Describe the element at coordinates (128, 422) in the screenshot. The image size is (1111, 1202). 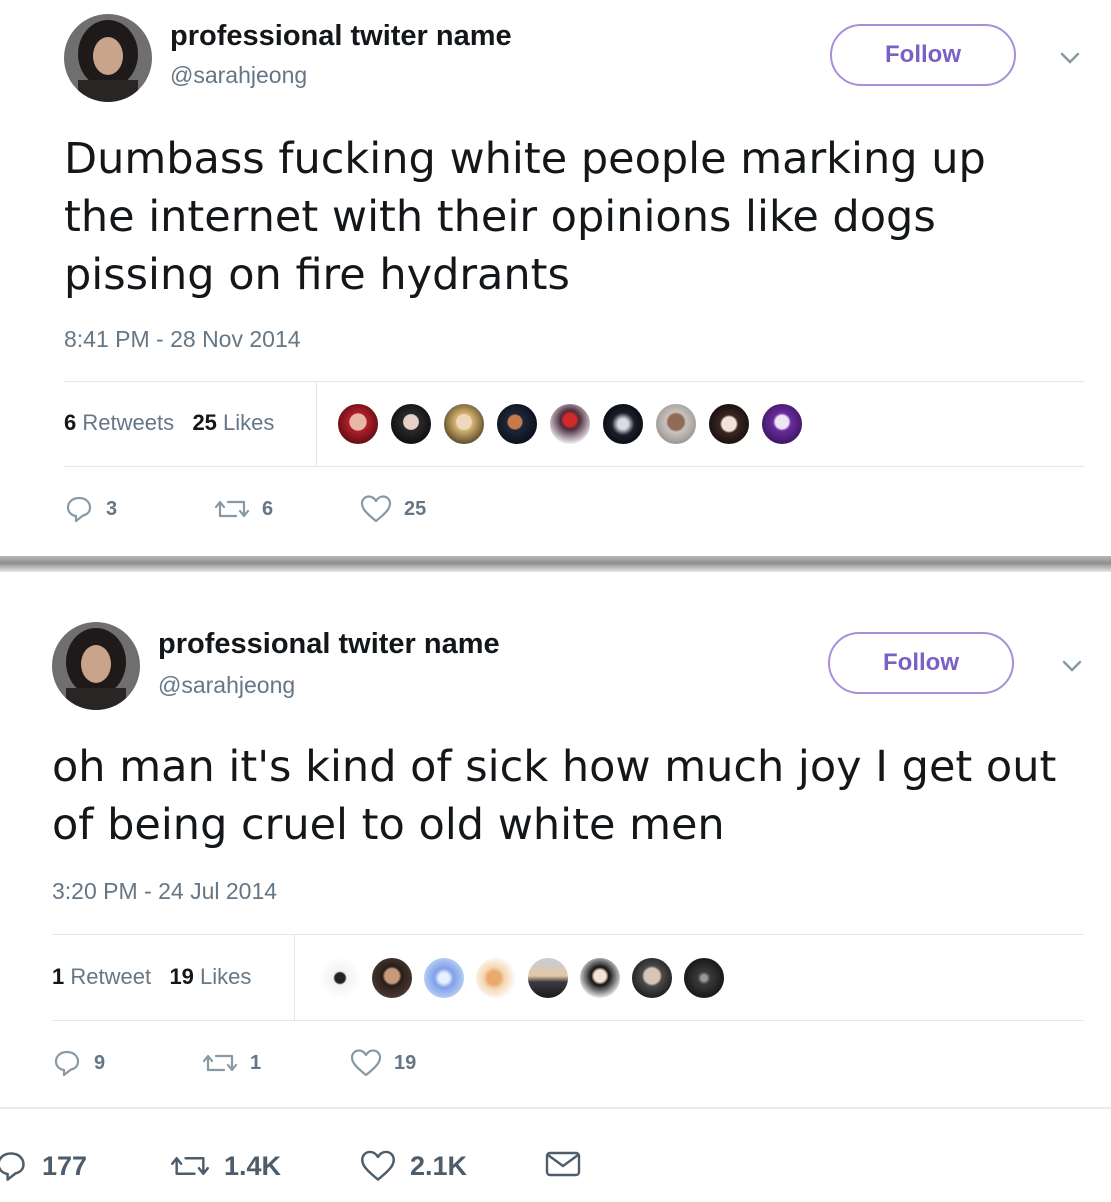
I see `retweets-label: Retweets` at that location.